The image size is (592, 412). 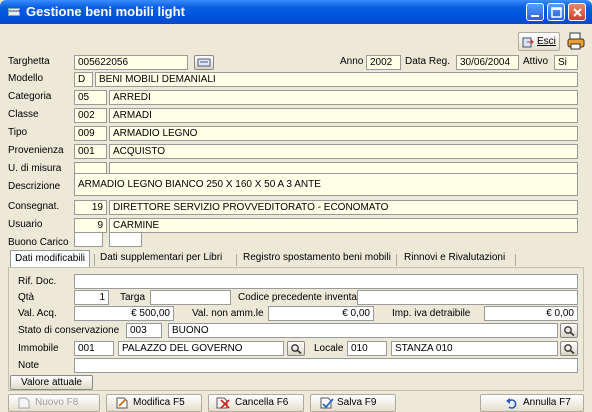 What do you see at coordinates (535, 12) in the screenshot?
I see `minimize-button` at bounding box center [535, 12].